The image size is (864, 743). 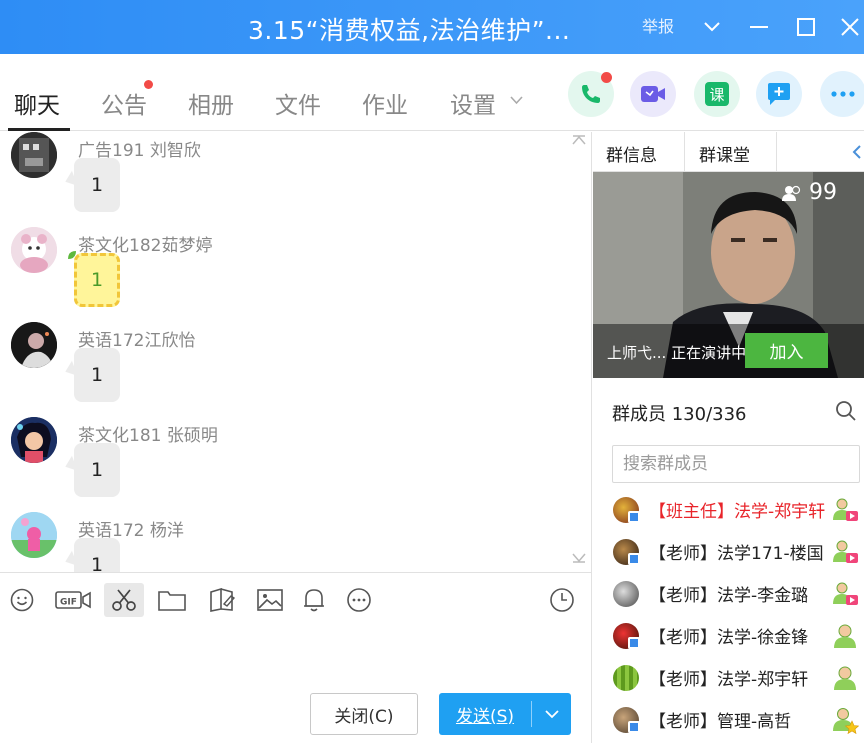 What do you see at coordinates (364, 714) in the screenshot?
I see `close-button: 关闭(C)` at bounding box center [364, 714].